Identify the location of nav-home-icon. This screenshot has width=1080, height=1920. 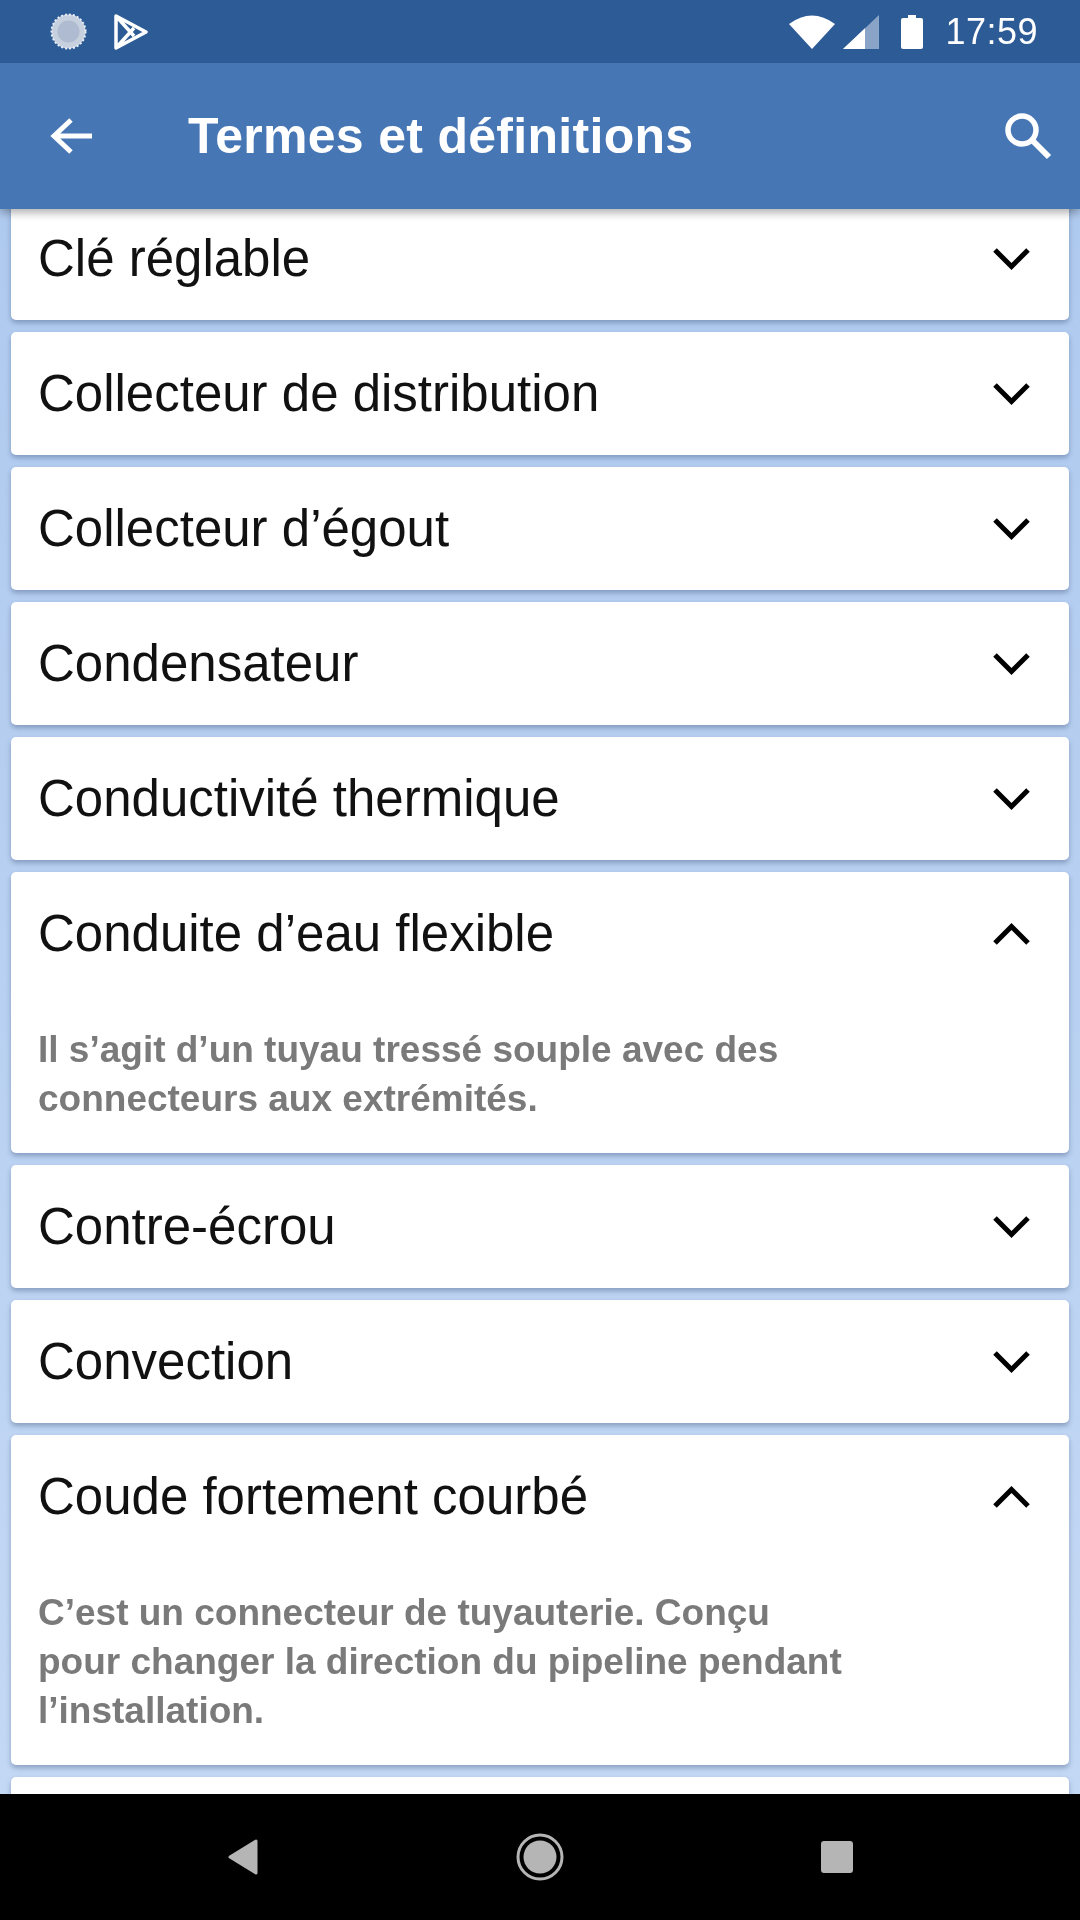
(540, 1857).